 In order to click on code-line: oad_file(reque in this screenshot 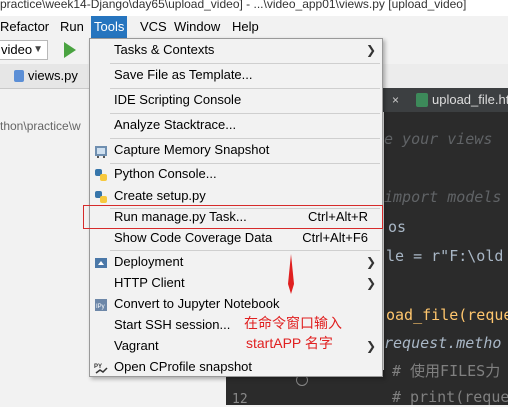, I will do `click(447, 315)`.